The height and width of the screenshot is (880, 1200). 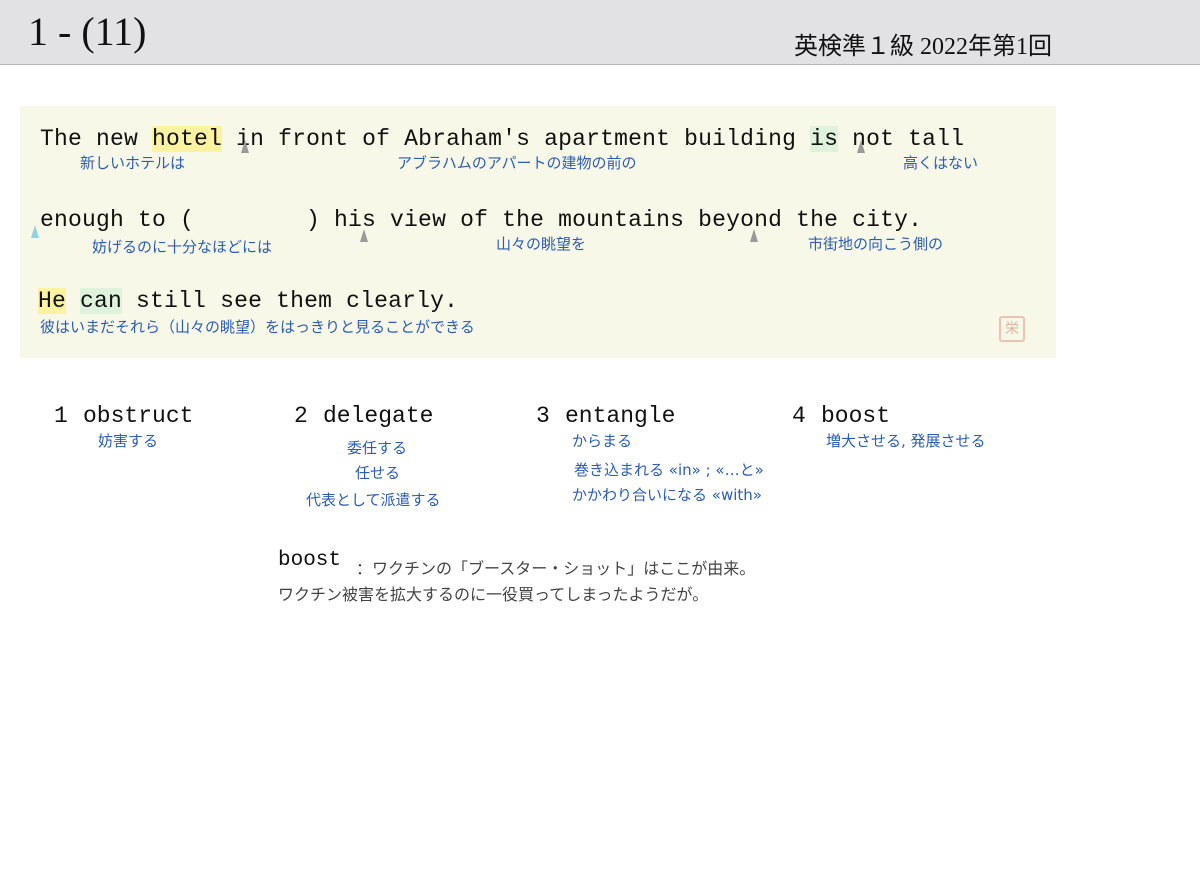 I want to click on choice-2-meaning: 任せる, so click(x=378, y=473).